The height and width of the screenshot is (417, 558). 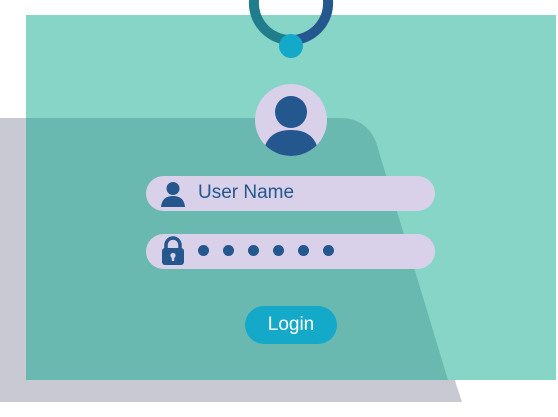 What do you see at coordinates (266, 250) in the screenshot?
I see `password-mask` at bounding box center [266, 250].